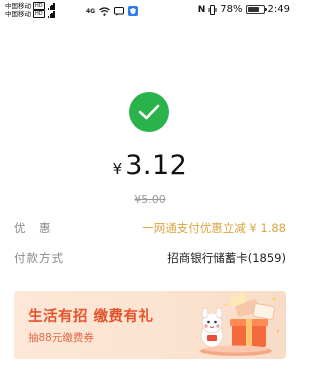 Image resolution: width=320 pixels, height=380 pixels. I want to click on carrier-info: 中国移动 HD 中国移动 HD, so click(30, 10).